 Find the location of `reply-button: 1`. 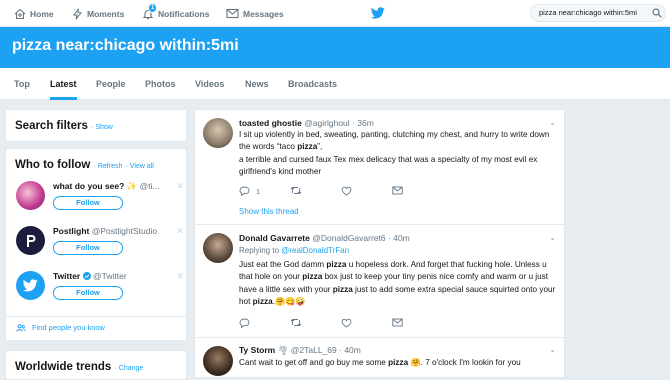

reply-button: 1 is located at coordinates (249, 191).